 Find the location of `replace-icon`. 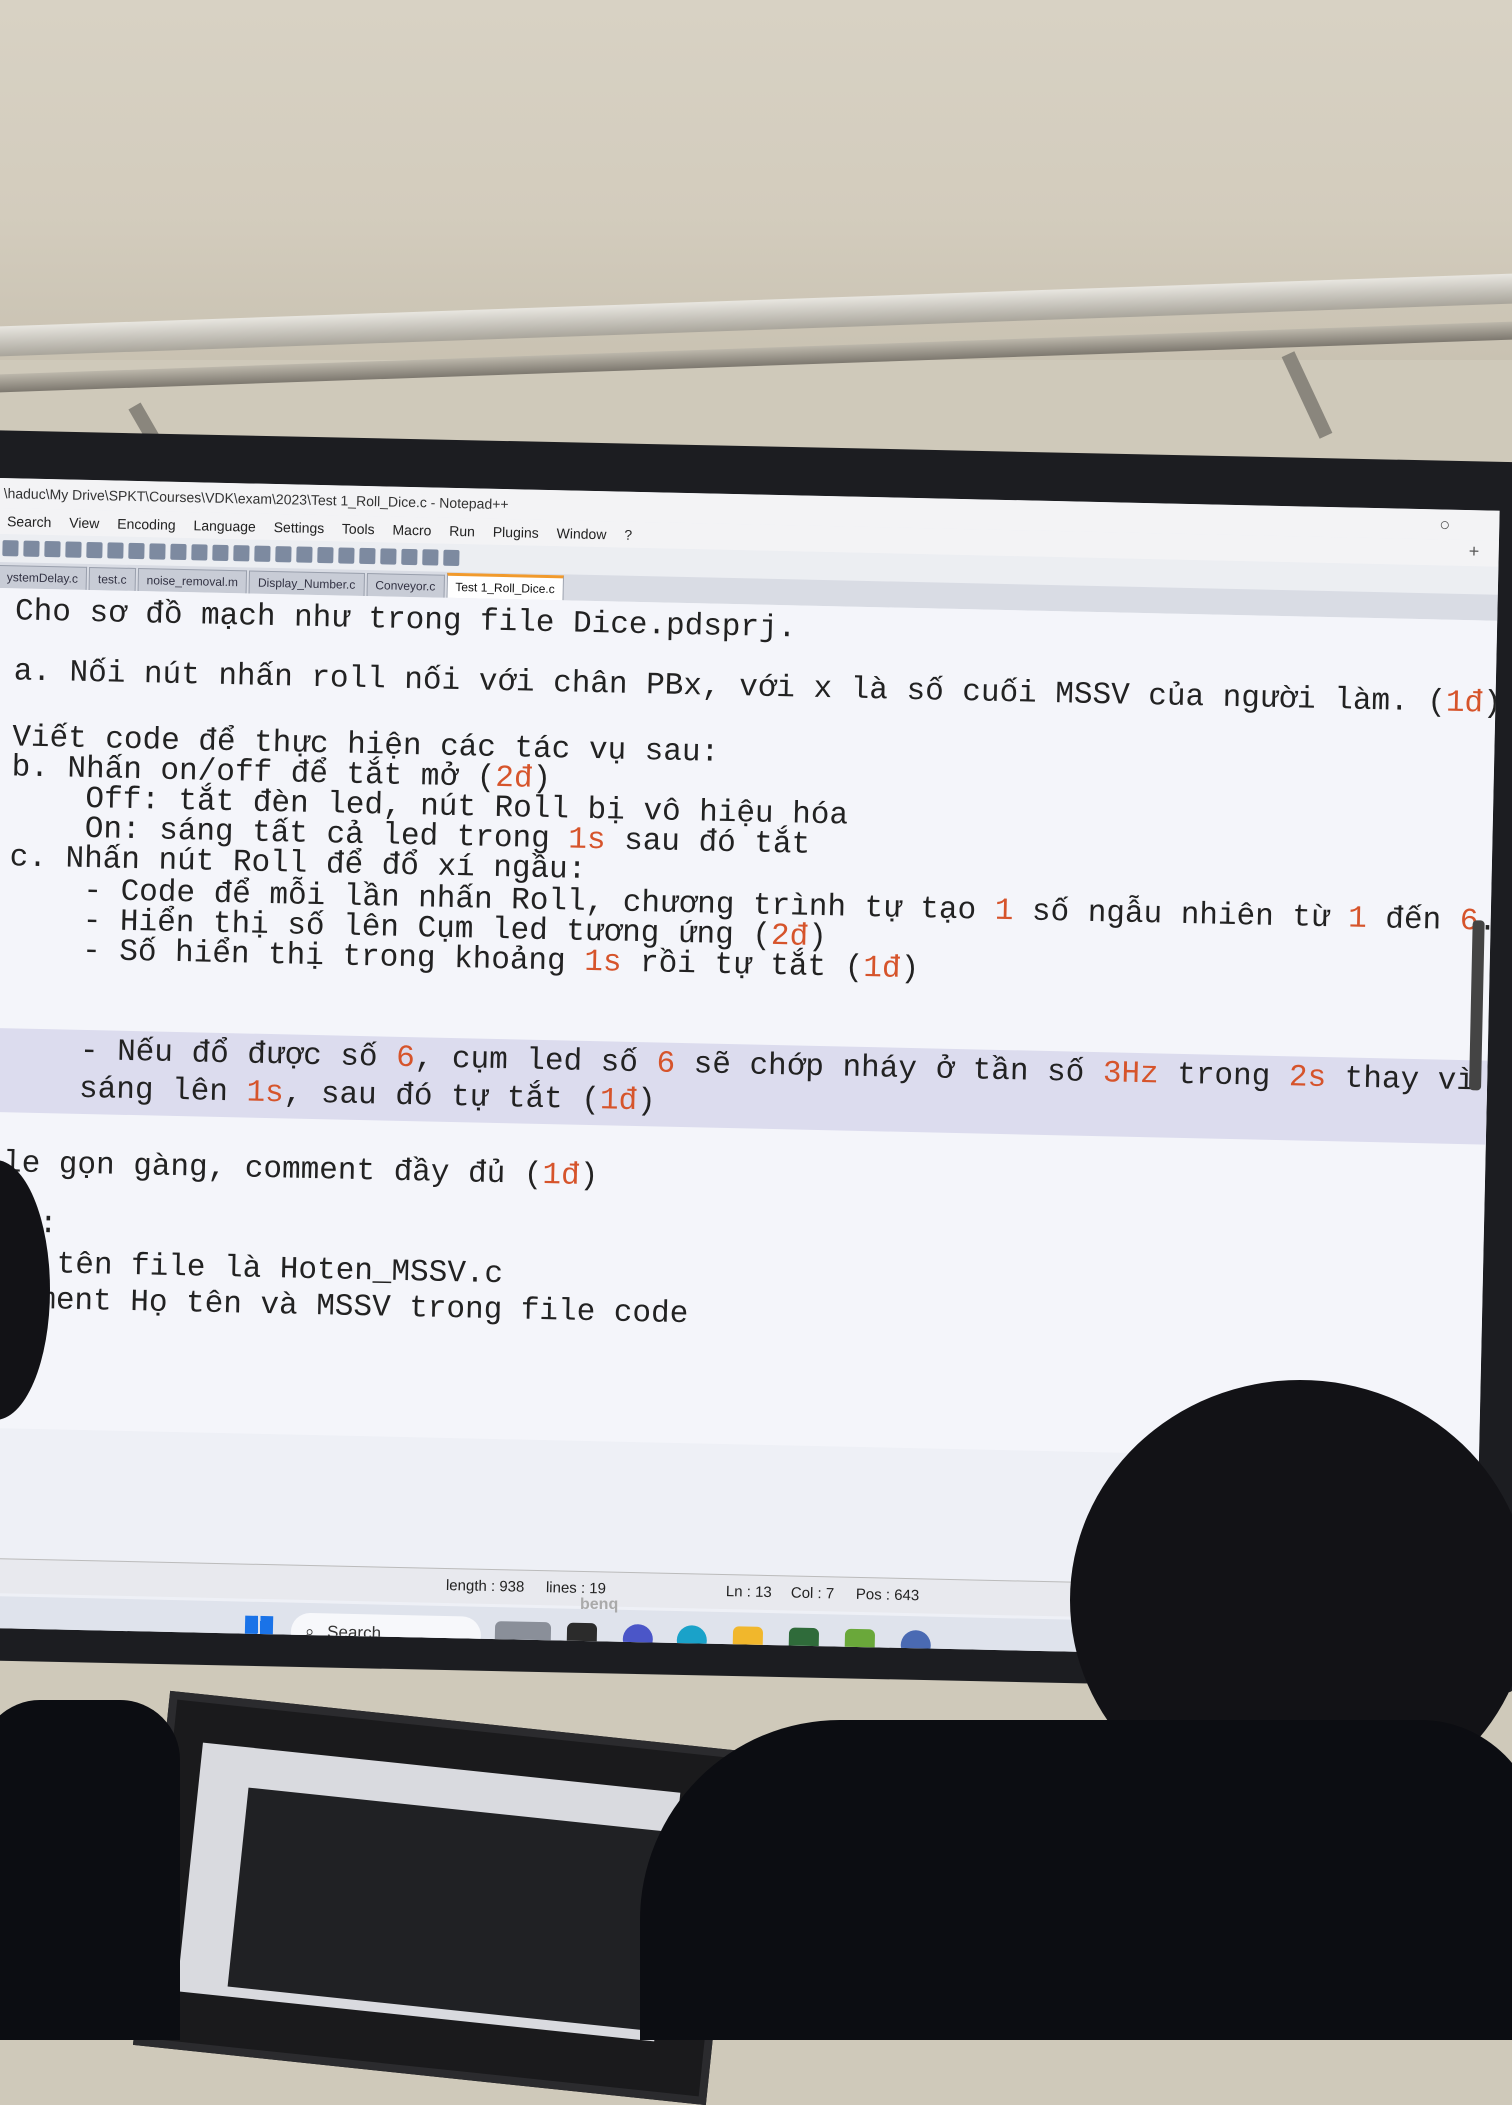

replace-icon is located at coordinates (262, 553).